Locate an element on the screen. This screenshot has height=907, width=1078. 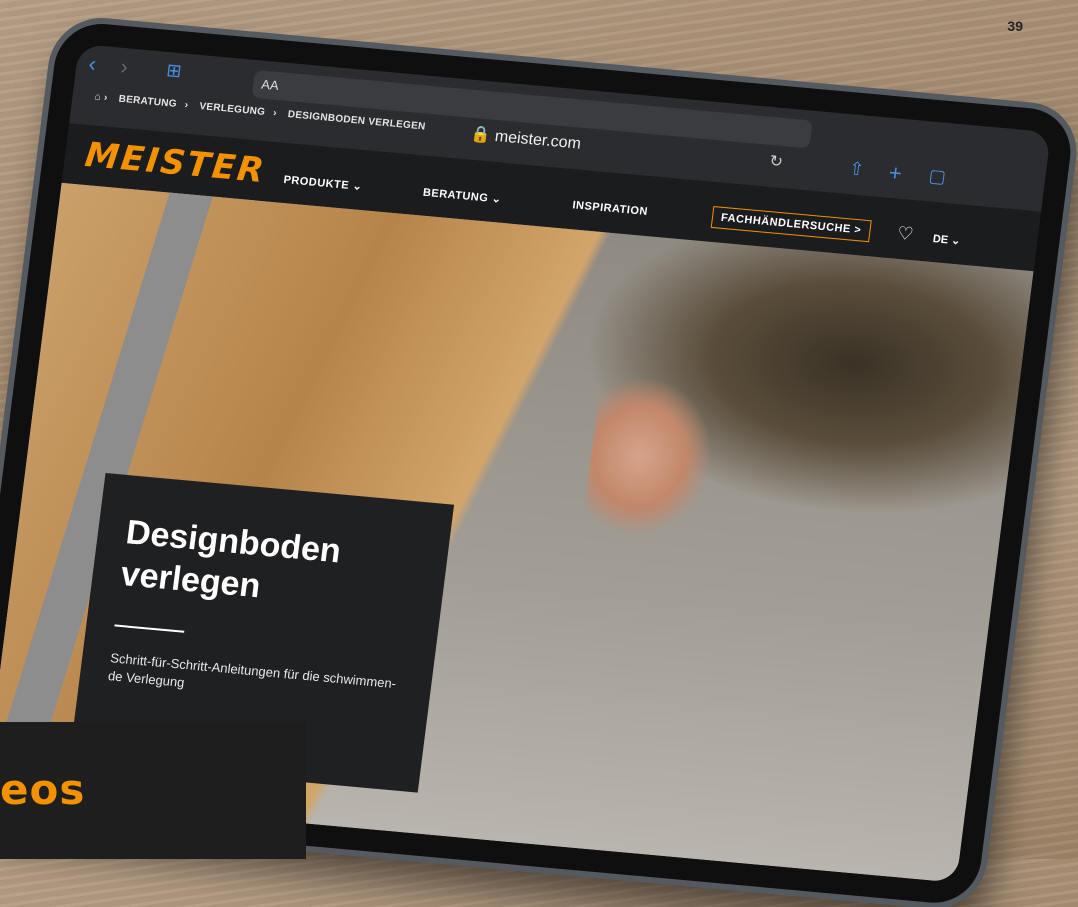
bookmarks-icon: ⊞ is located at coordinates (174, 71).